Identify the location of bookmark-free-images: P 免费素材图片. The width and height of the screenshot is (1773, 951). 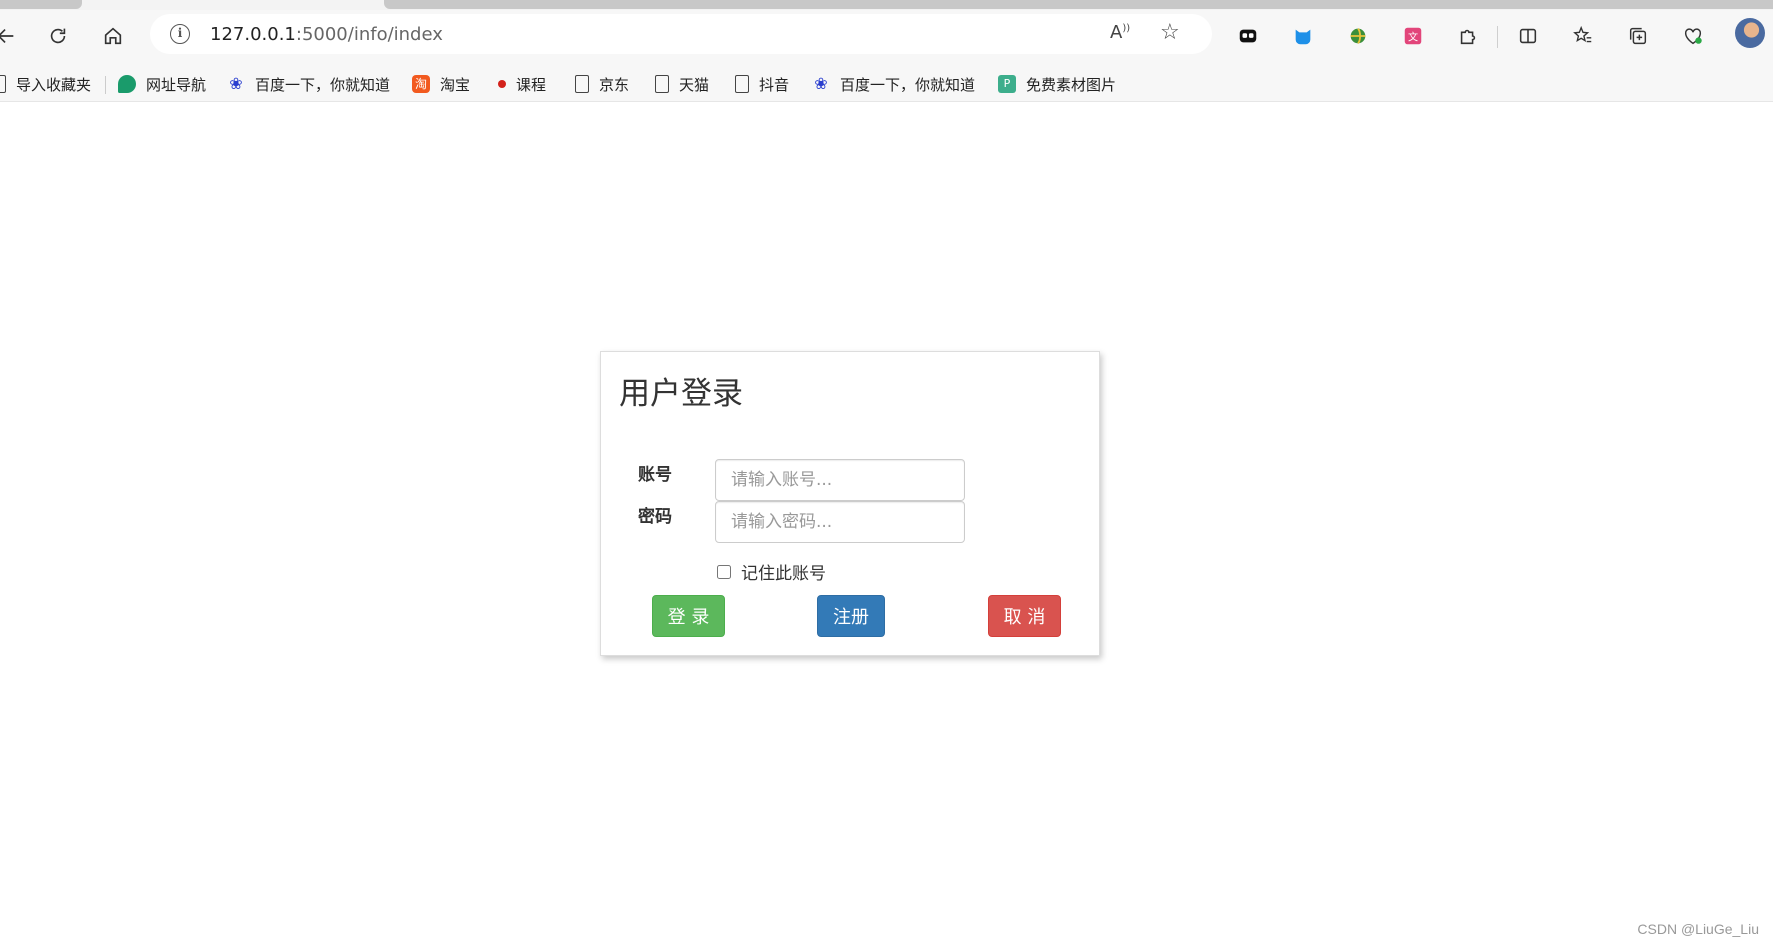
(1057, 84).